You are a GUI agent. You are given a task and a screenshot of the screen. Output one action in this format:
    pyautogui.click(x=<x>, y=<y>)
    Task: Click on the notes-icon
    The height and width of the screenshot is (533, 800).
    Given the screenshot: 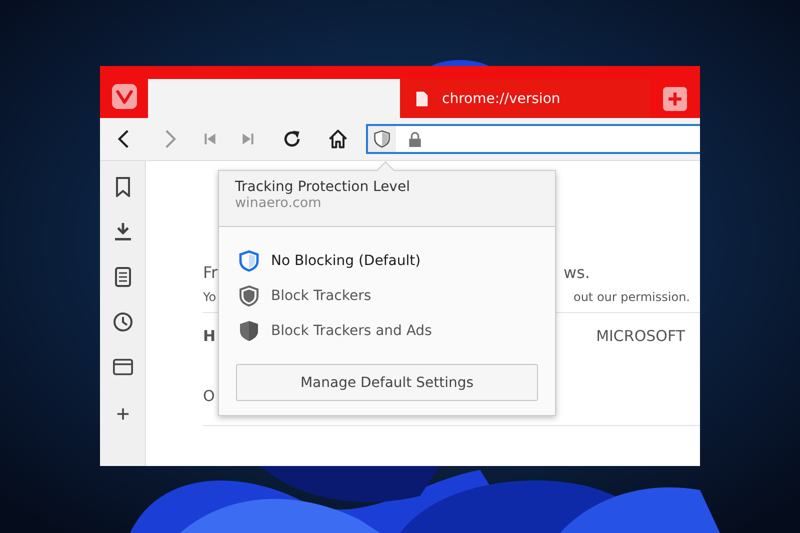 What is the action you would take?
    pyautogui.click(x=122, y=277)
    